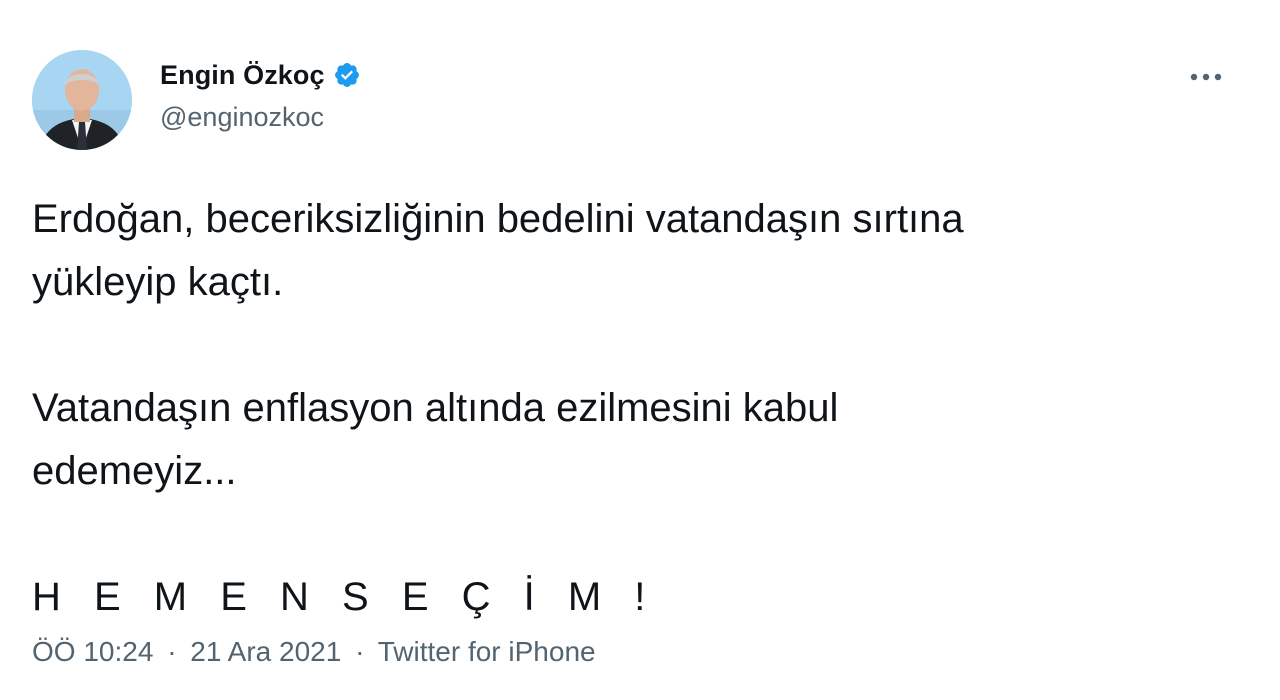  What do you see at coordinates (158, 282) in the screenshot?
I see `tweet-line: yükleyip kaçtı.` at bounding box center [158, 282].